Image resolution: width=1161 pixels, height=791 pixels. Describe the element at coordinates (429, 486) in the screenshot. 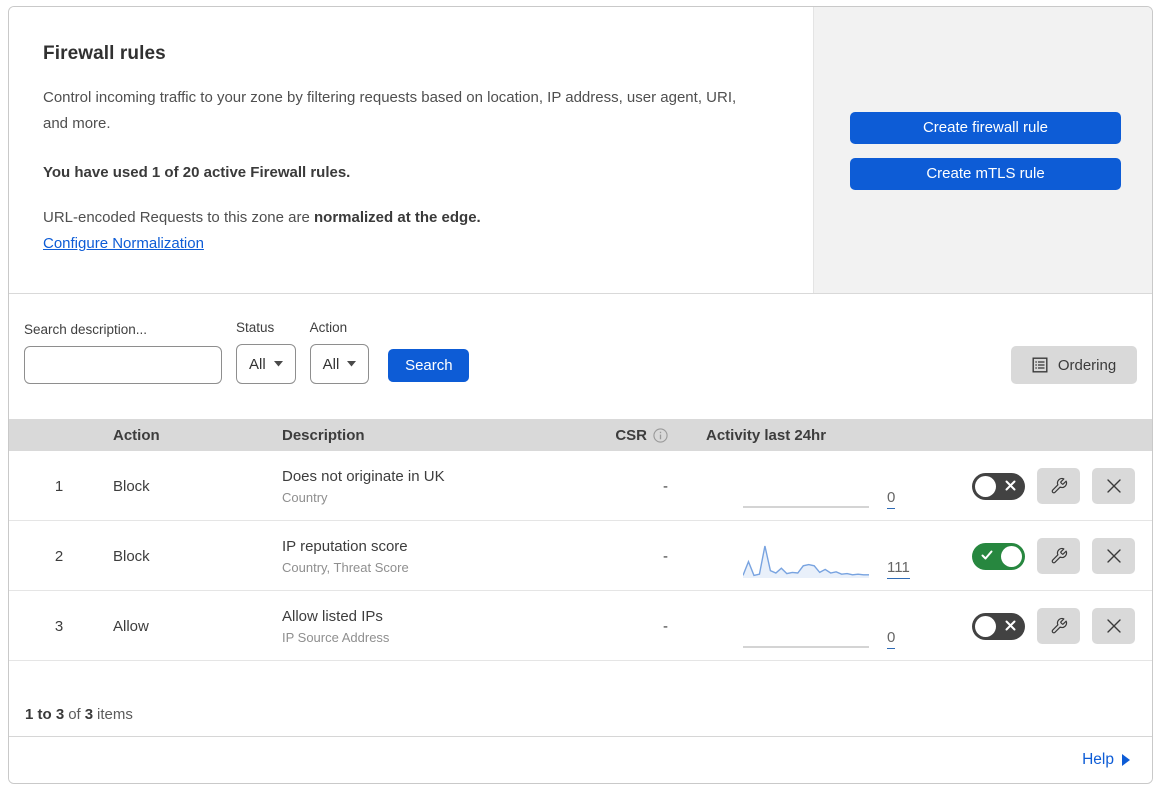

I see `rule-description-cell: Does not originate in UK Country` at that location.